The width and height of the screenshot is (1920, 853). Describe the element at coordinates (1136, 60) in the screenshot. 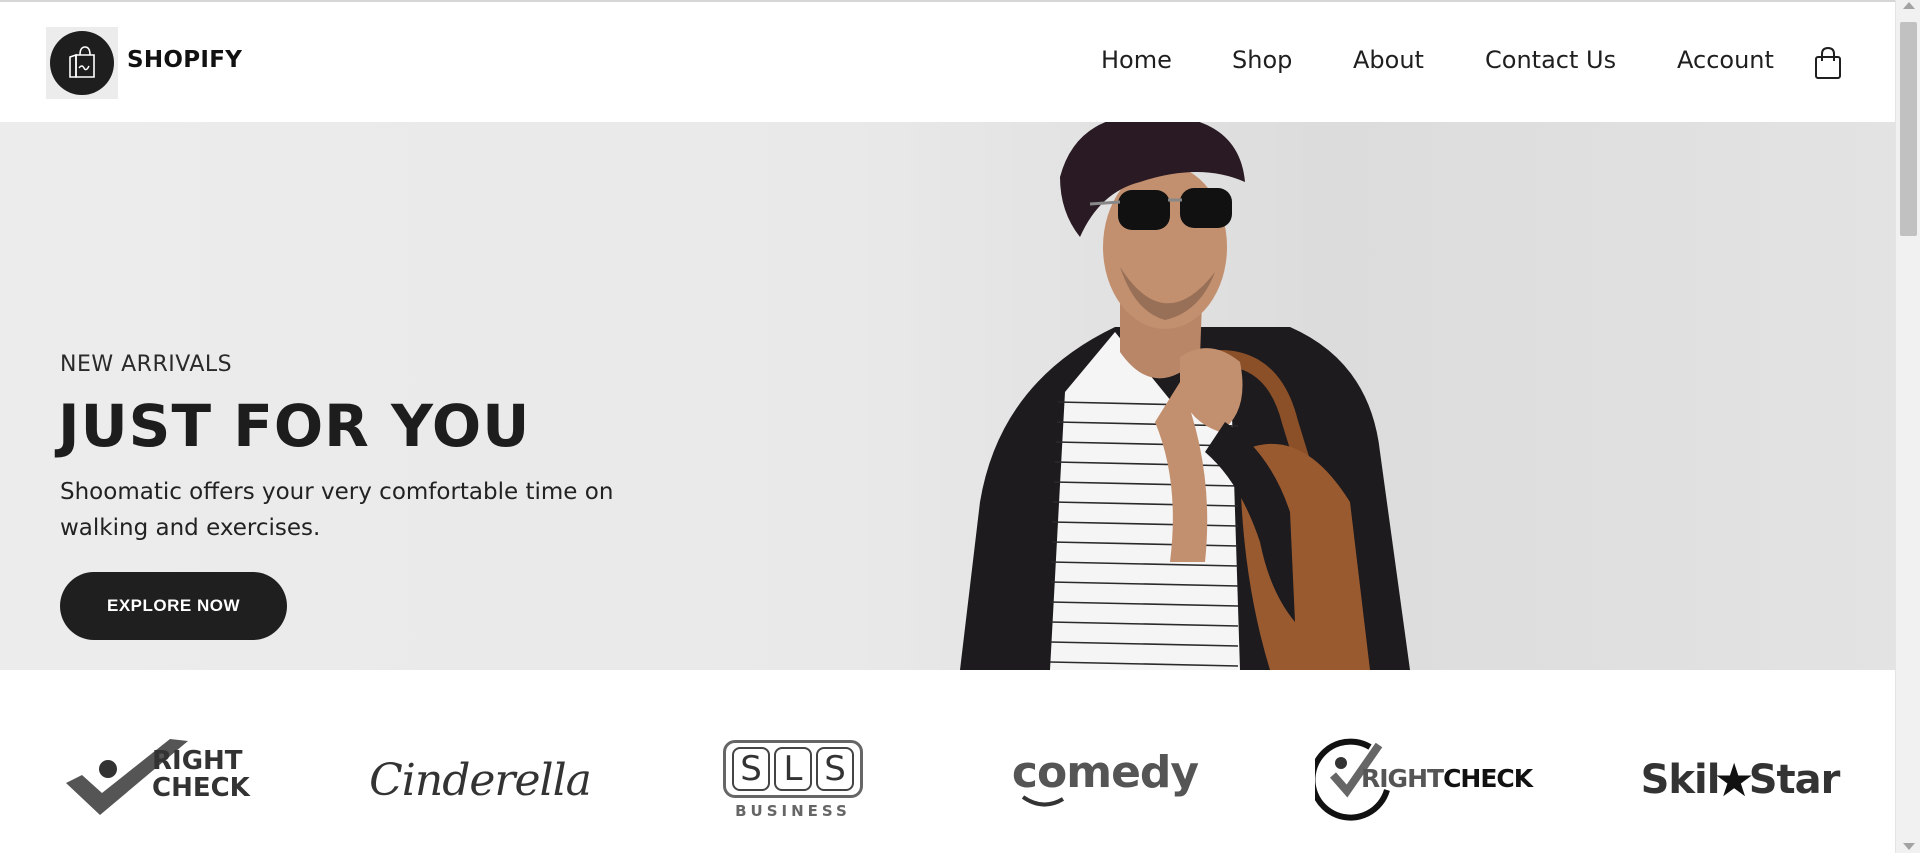

I see `nav-home: Home` at that location.